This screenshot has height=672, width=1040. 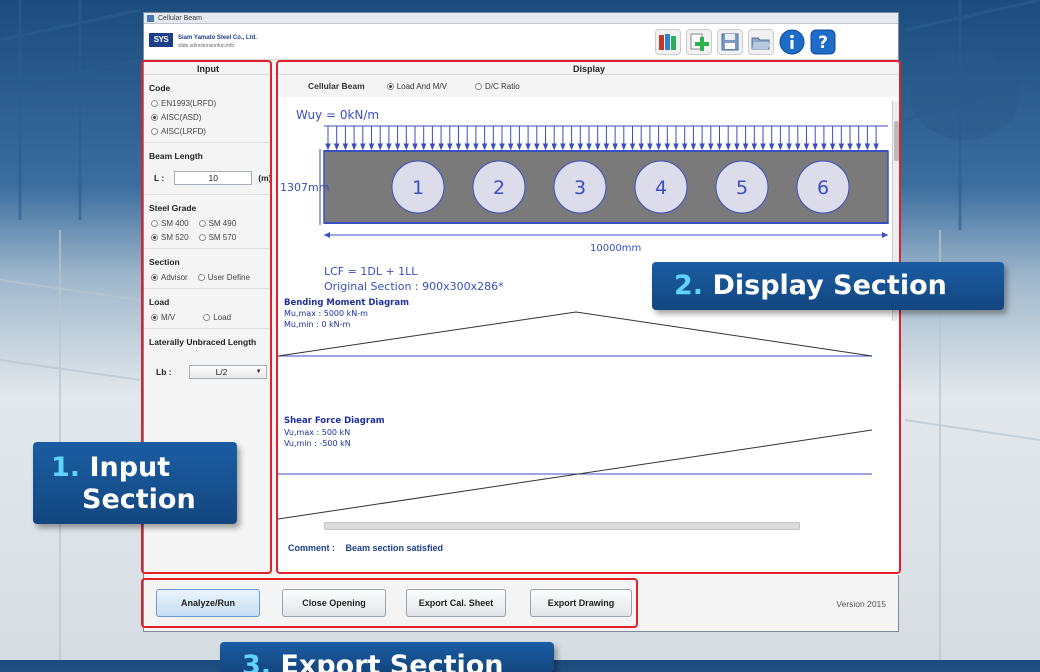 I want to click on display-options-label: Cellular Beam, so click(x=336, y=86).